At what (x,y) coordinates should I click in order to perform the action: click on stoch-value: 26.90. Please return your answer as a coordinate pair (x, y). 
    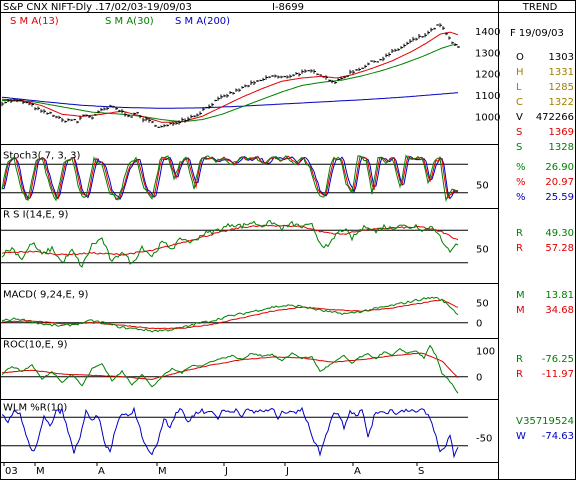
    Looking at the image, I should click on (559, 167).